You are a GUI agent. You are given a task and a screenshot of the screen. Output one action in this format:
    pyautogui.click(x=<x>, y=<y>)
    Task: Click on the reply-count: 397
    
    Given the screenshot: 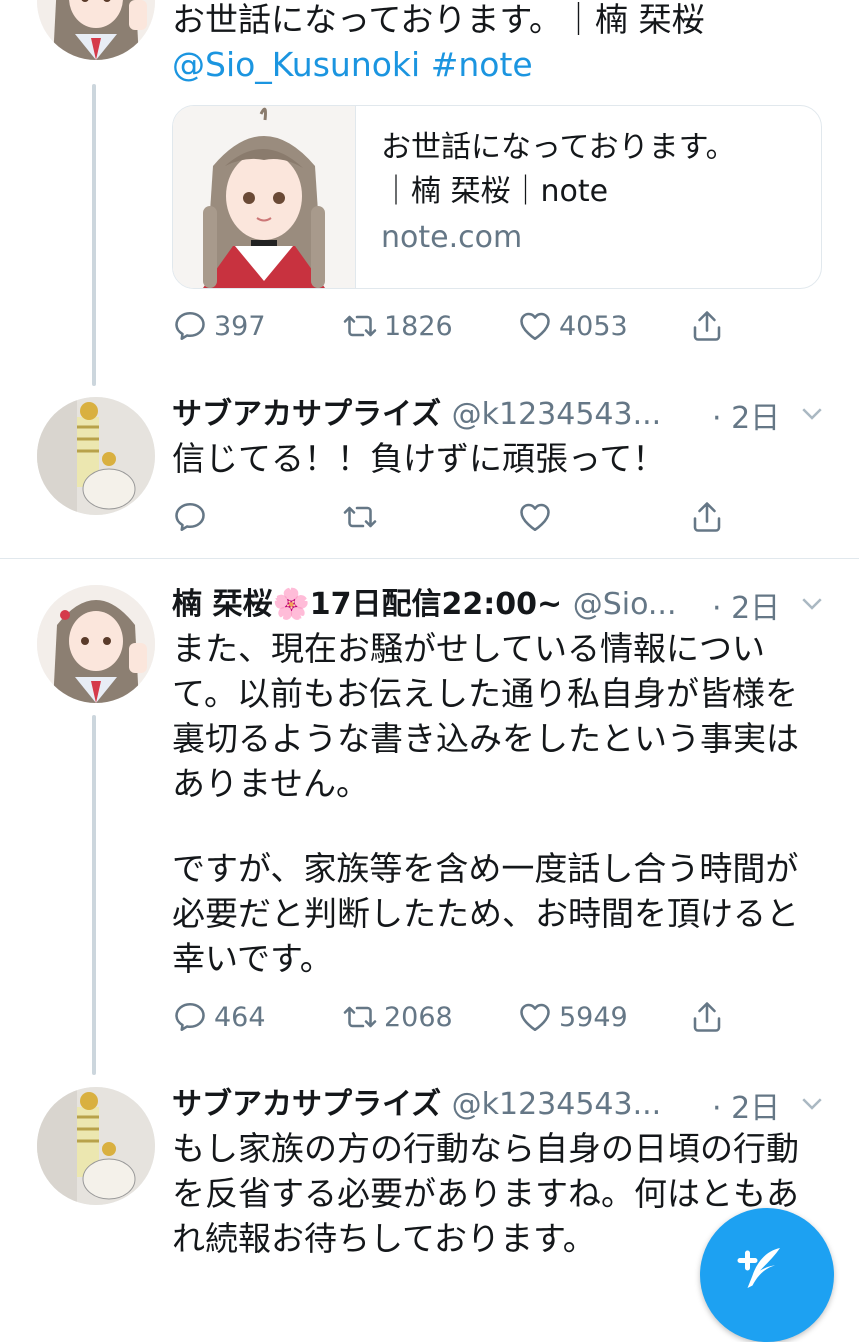 What is the action you would take?
    pyautogui.click(x=240, y=326)
    